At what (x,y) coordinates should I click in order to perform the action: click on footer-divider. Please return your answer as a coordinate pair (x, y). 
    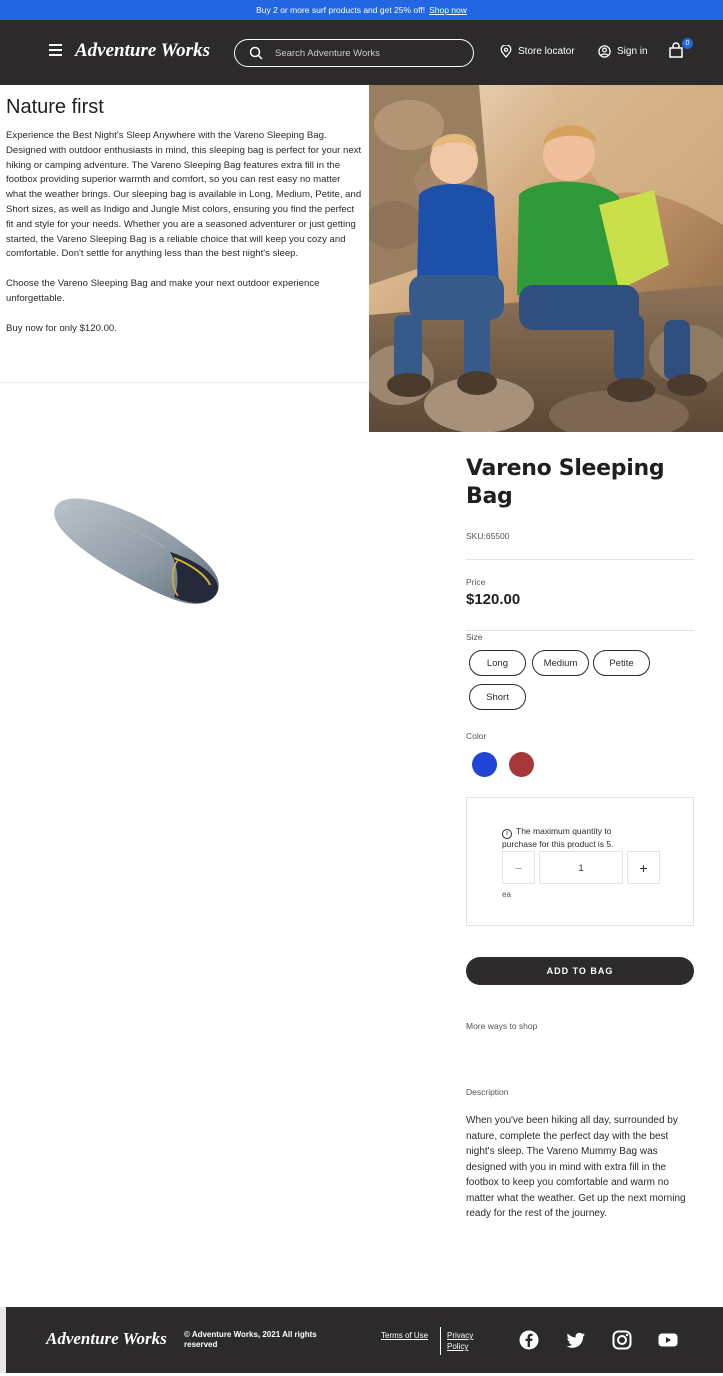
    Looking at the image, I should click on (440, 1341).